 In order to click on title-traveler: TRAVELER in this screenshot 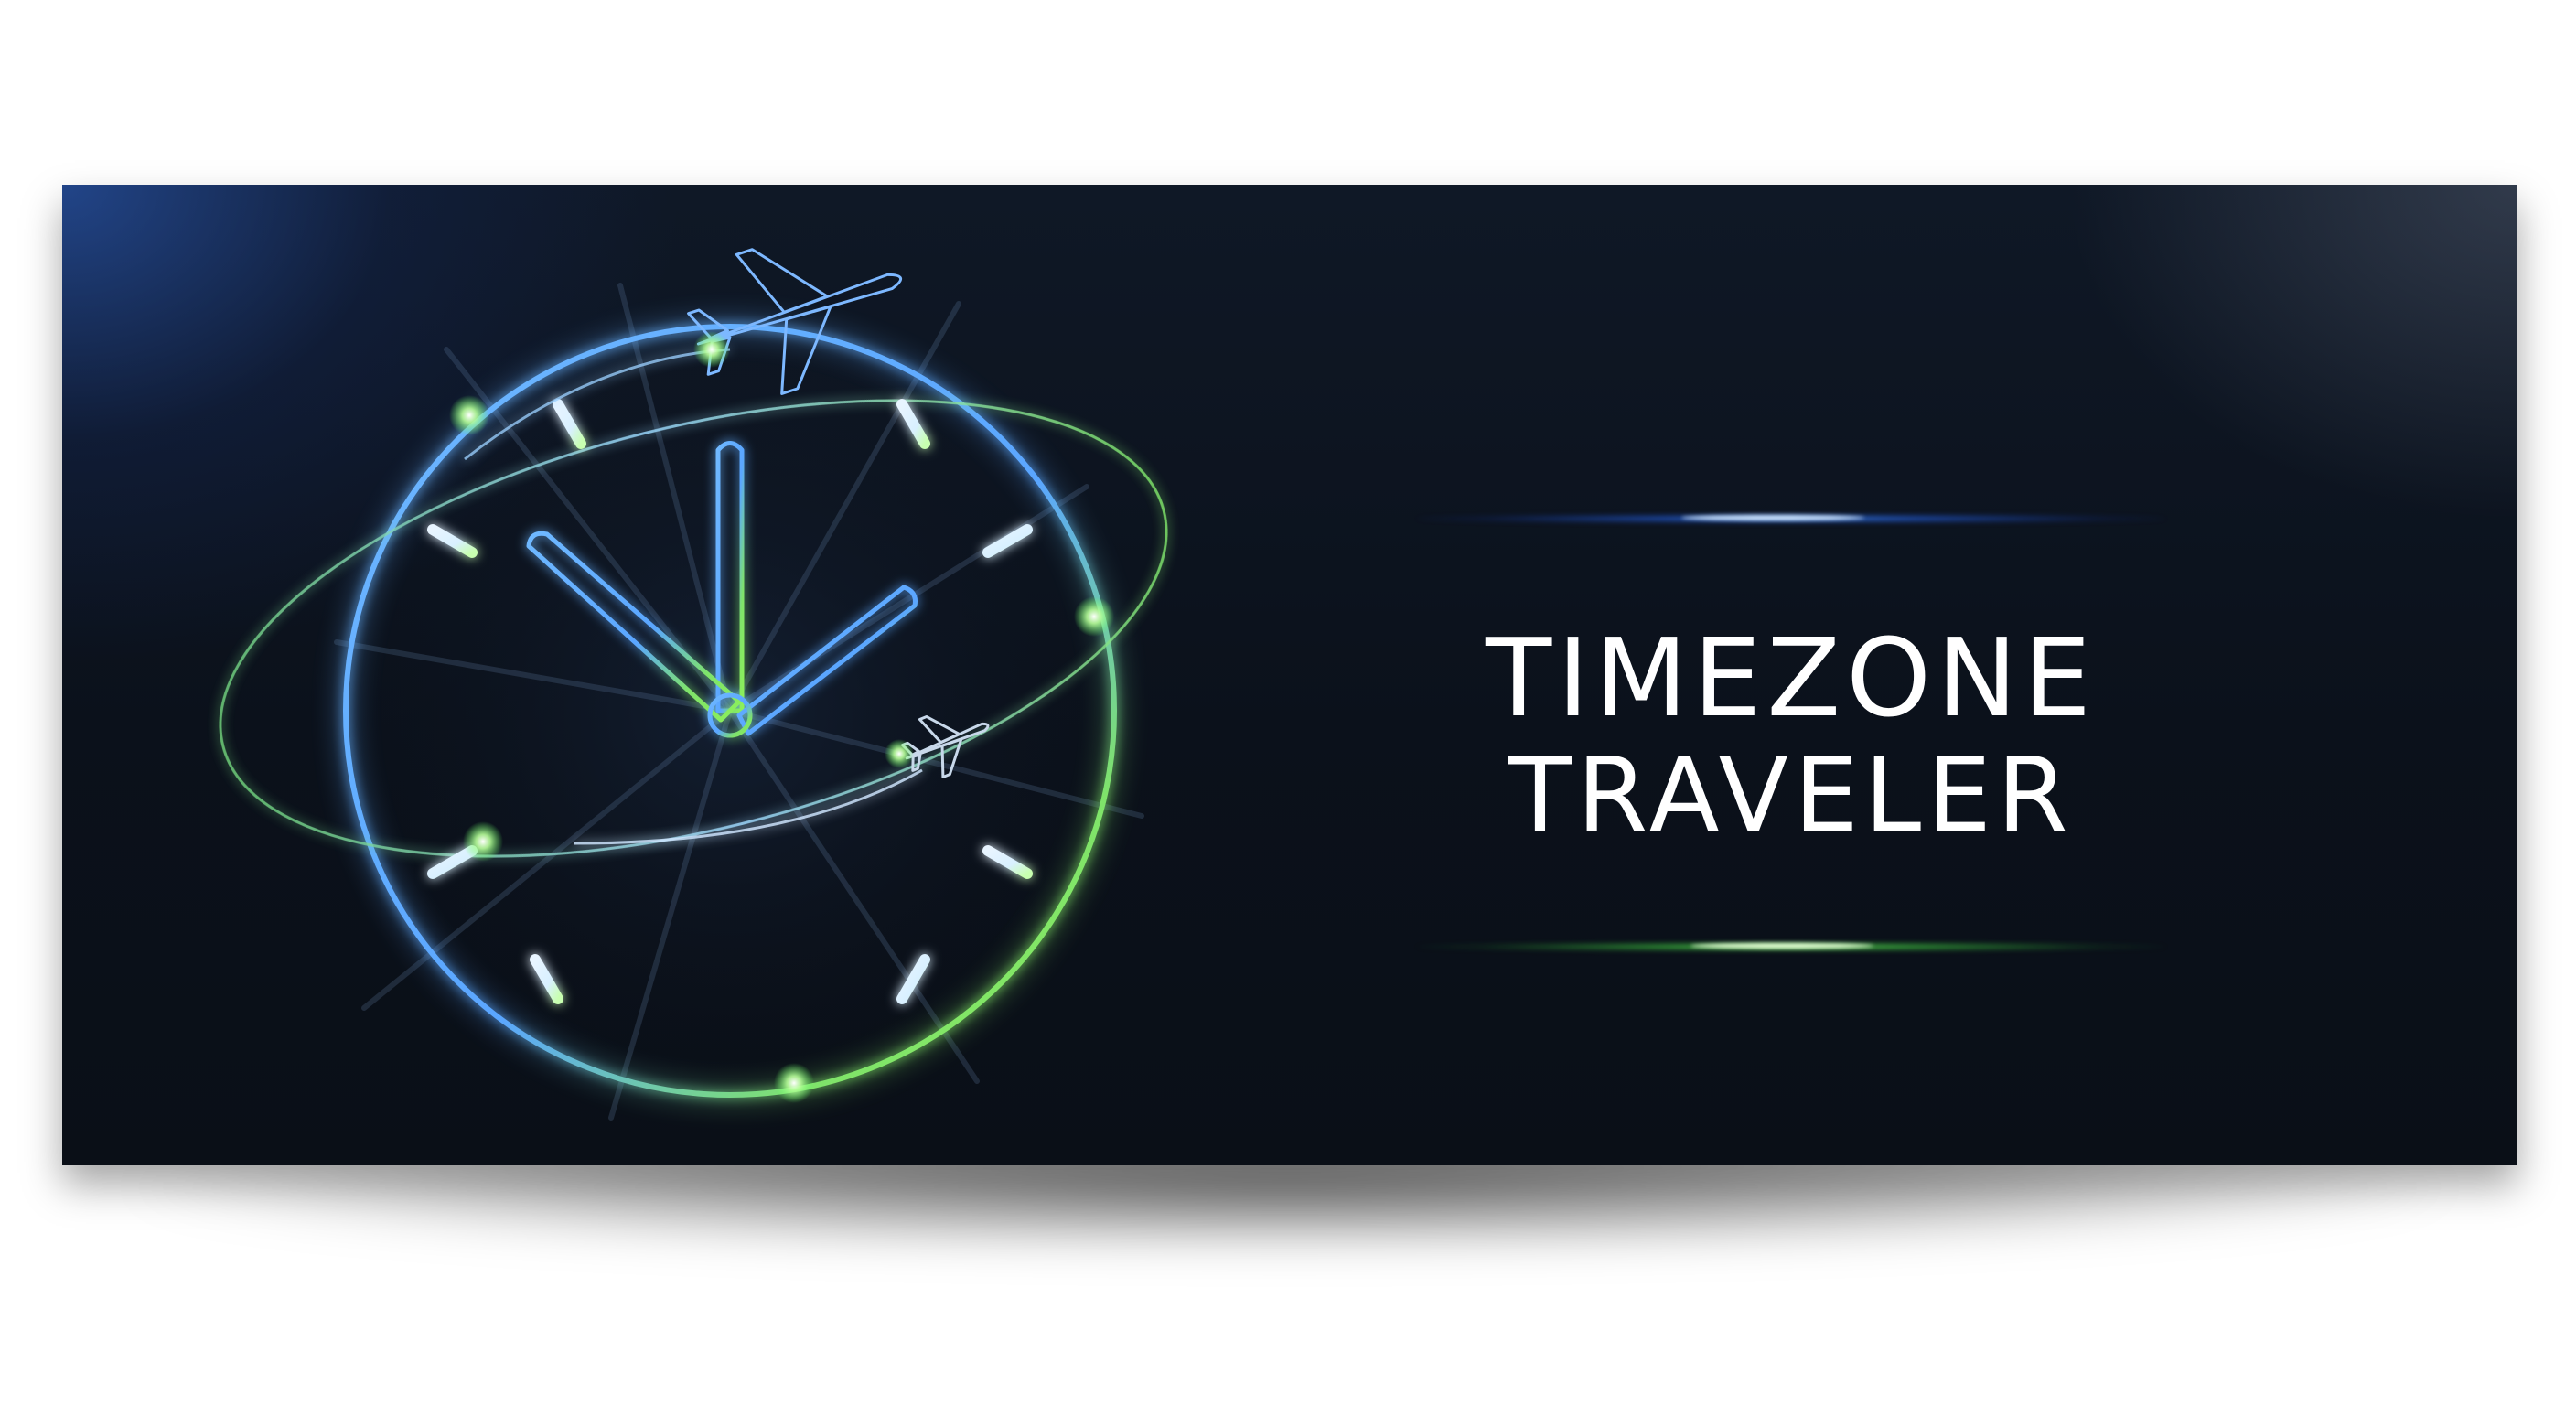, I will do `click(1791, 795)`.